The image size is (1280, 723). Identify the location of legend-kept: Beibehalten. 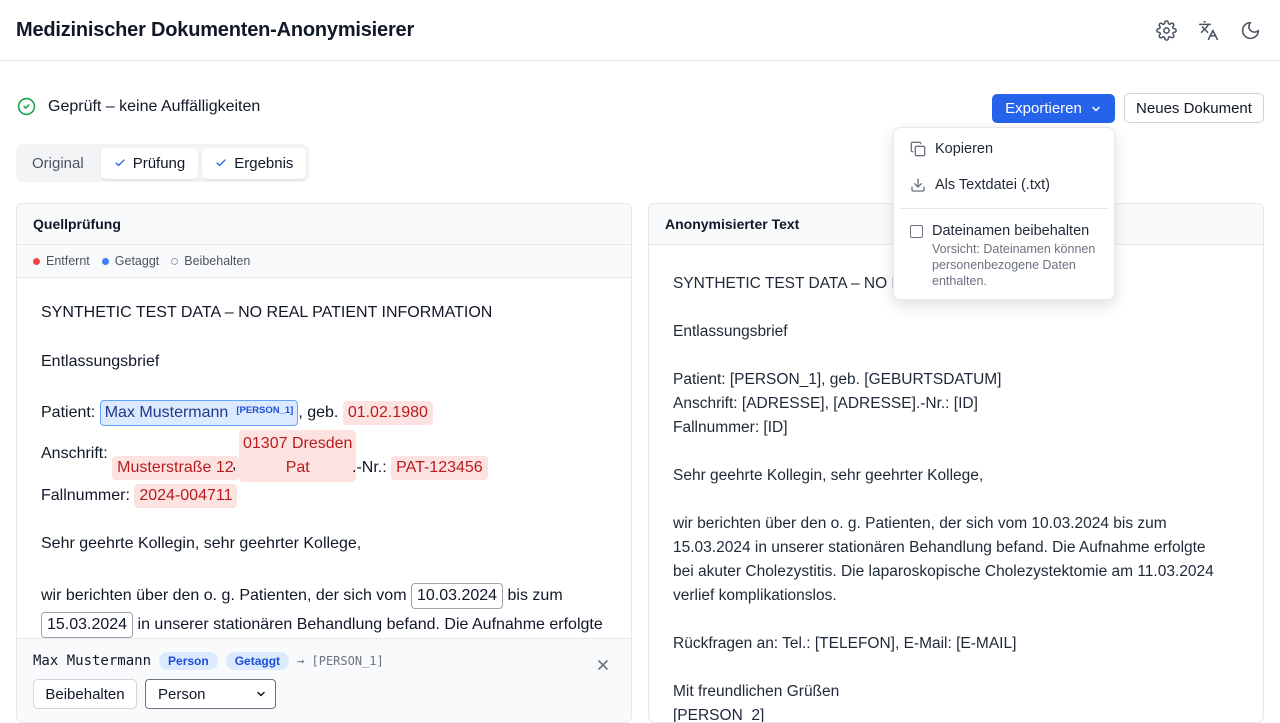
(210, 261).